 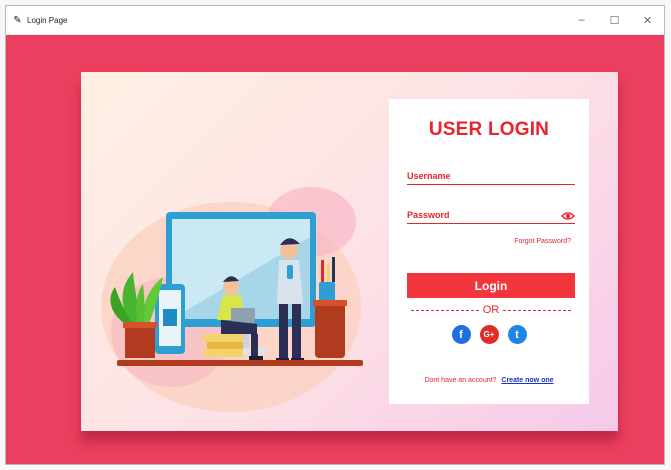 I want to click on social-login: f G+ t, so click(x=489, y=334).